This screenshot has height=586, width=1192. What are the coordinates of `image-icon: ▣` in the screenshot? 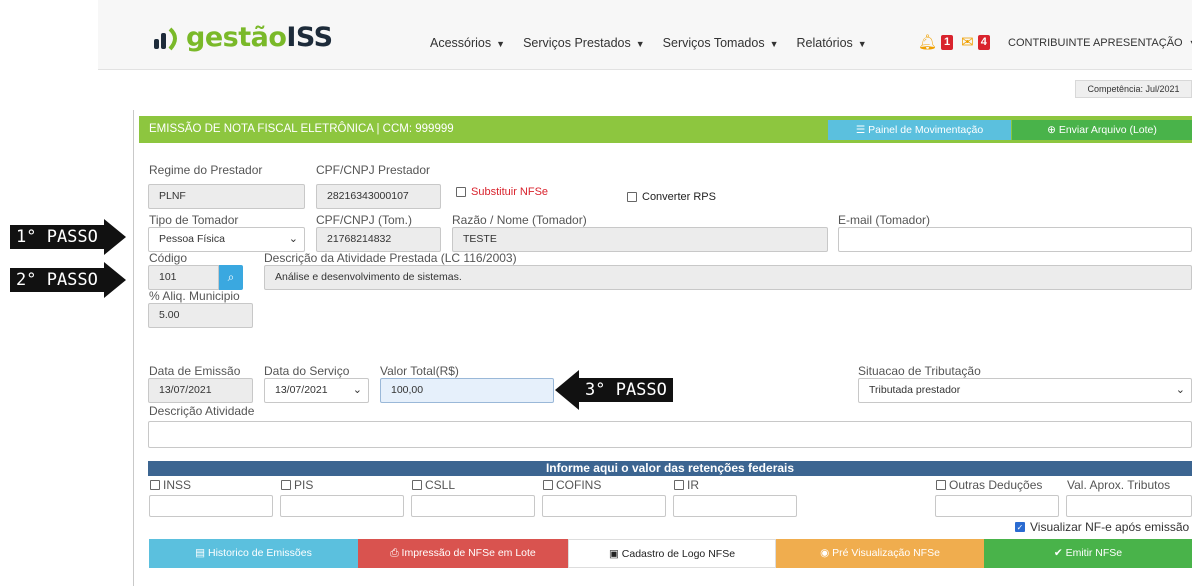 It's located at (615, 554).